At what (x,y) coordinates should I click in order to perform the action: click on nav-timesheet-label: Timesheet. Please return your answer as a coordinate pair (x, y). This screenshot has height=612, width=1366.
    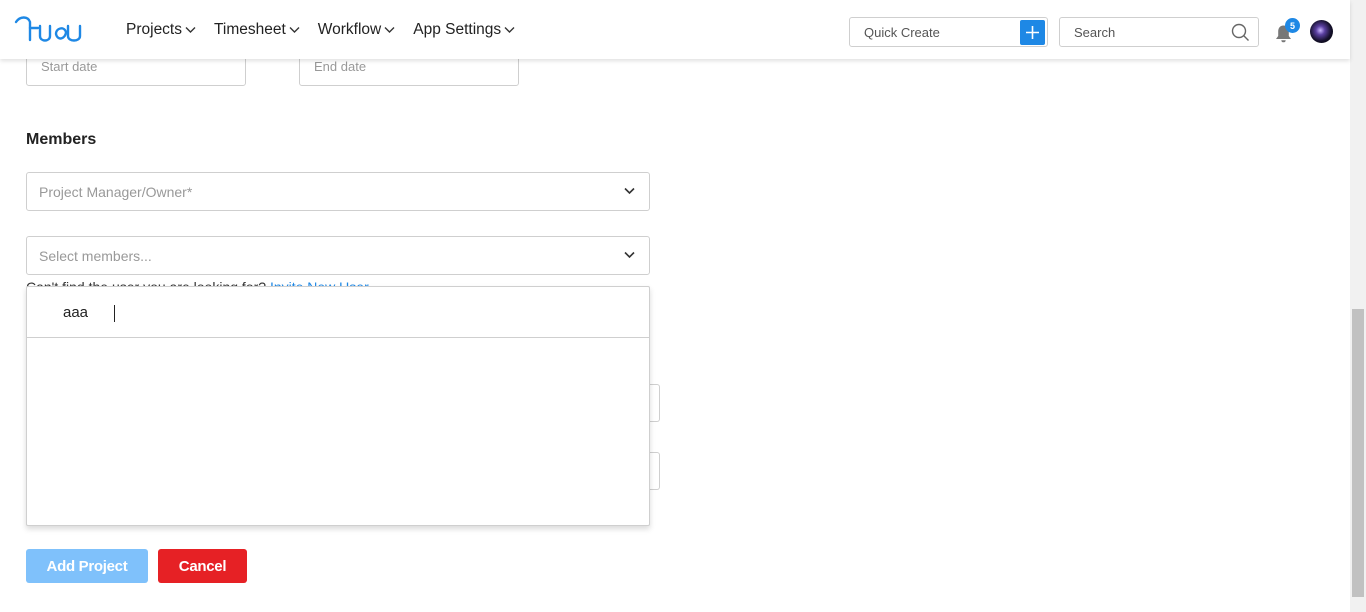
    Looking at the image, I should click on (250, 29).